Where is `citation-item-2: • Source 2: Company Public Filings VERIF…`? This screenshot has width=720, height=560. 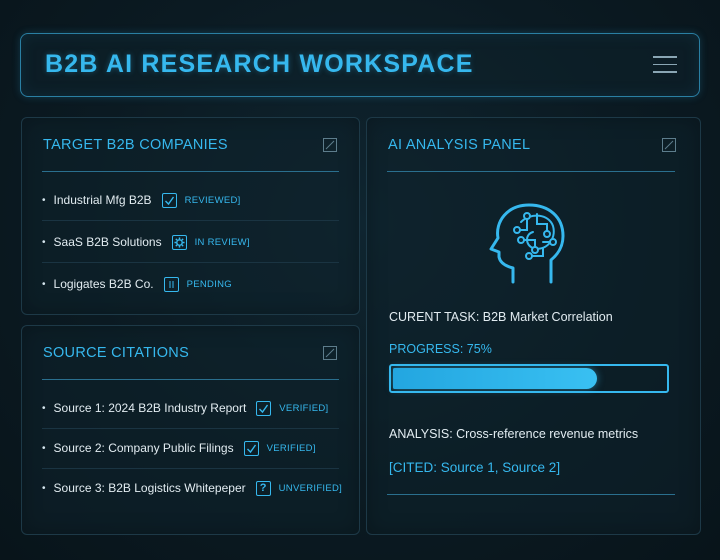
citation-item-2: • Source 2: Company Public Filings VERIF… is located at coordinates (179, 448).